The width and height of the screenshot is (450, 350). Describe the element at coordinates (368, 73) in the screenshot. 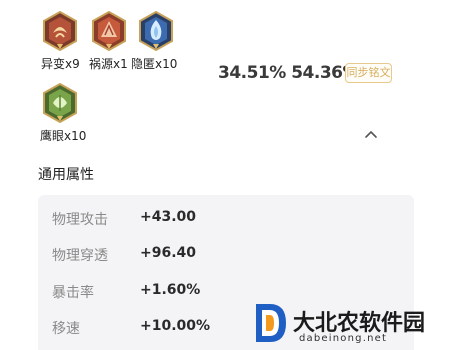

I see `sync-inscription-button: 同步铭文` at that location.